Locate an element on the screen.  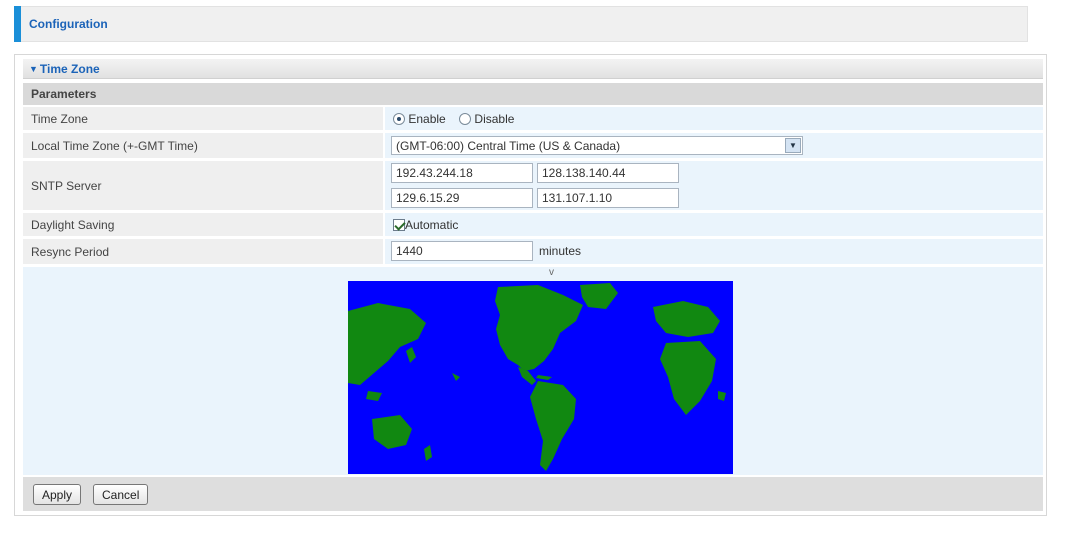
daylight-saving-label: Daylight Saving is located at coordinates (73, 224).